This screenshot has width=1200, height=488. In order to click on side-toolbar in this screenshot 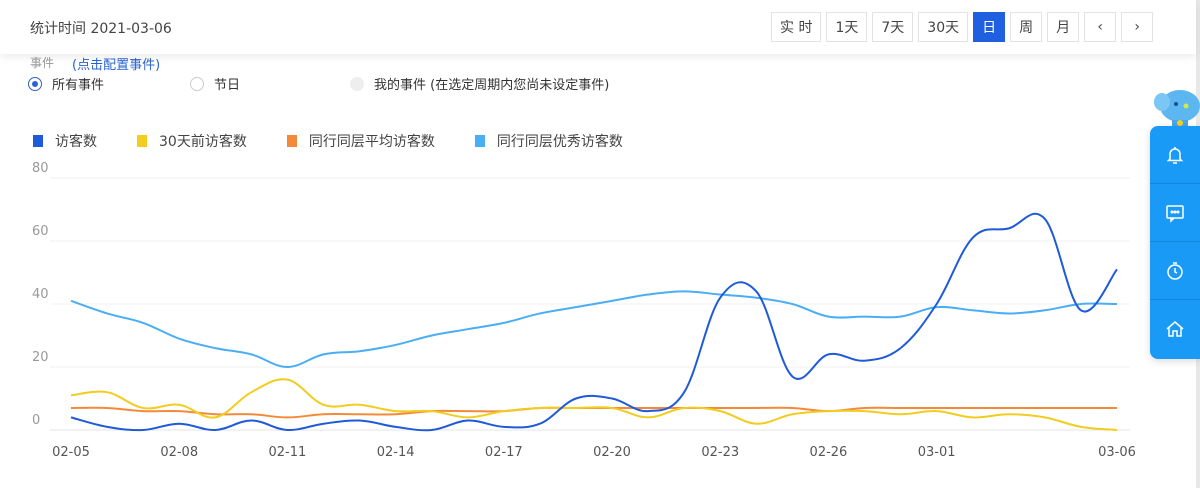, I will do `click(1175, 242)`.